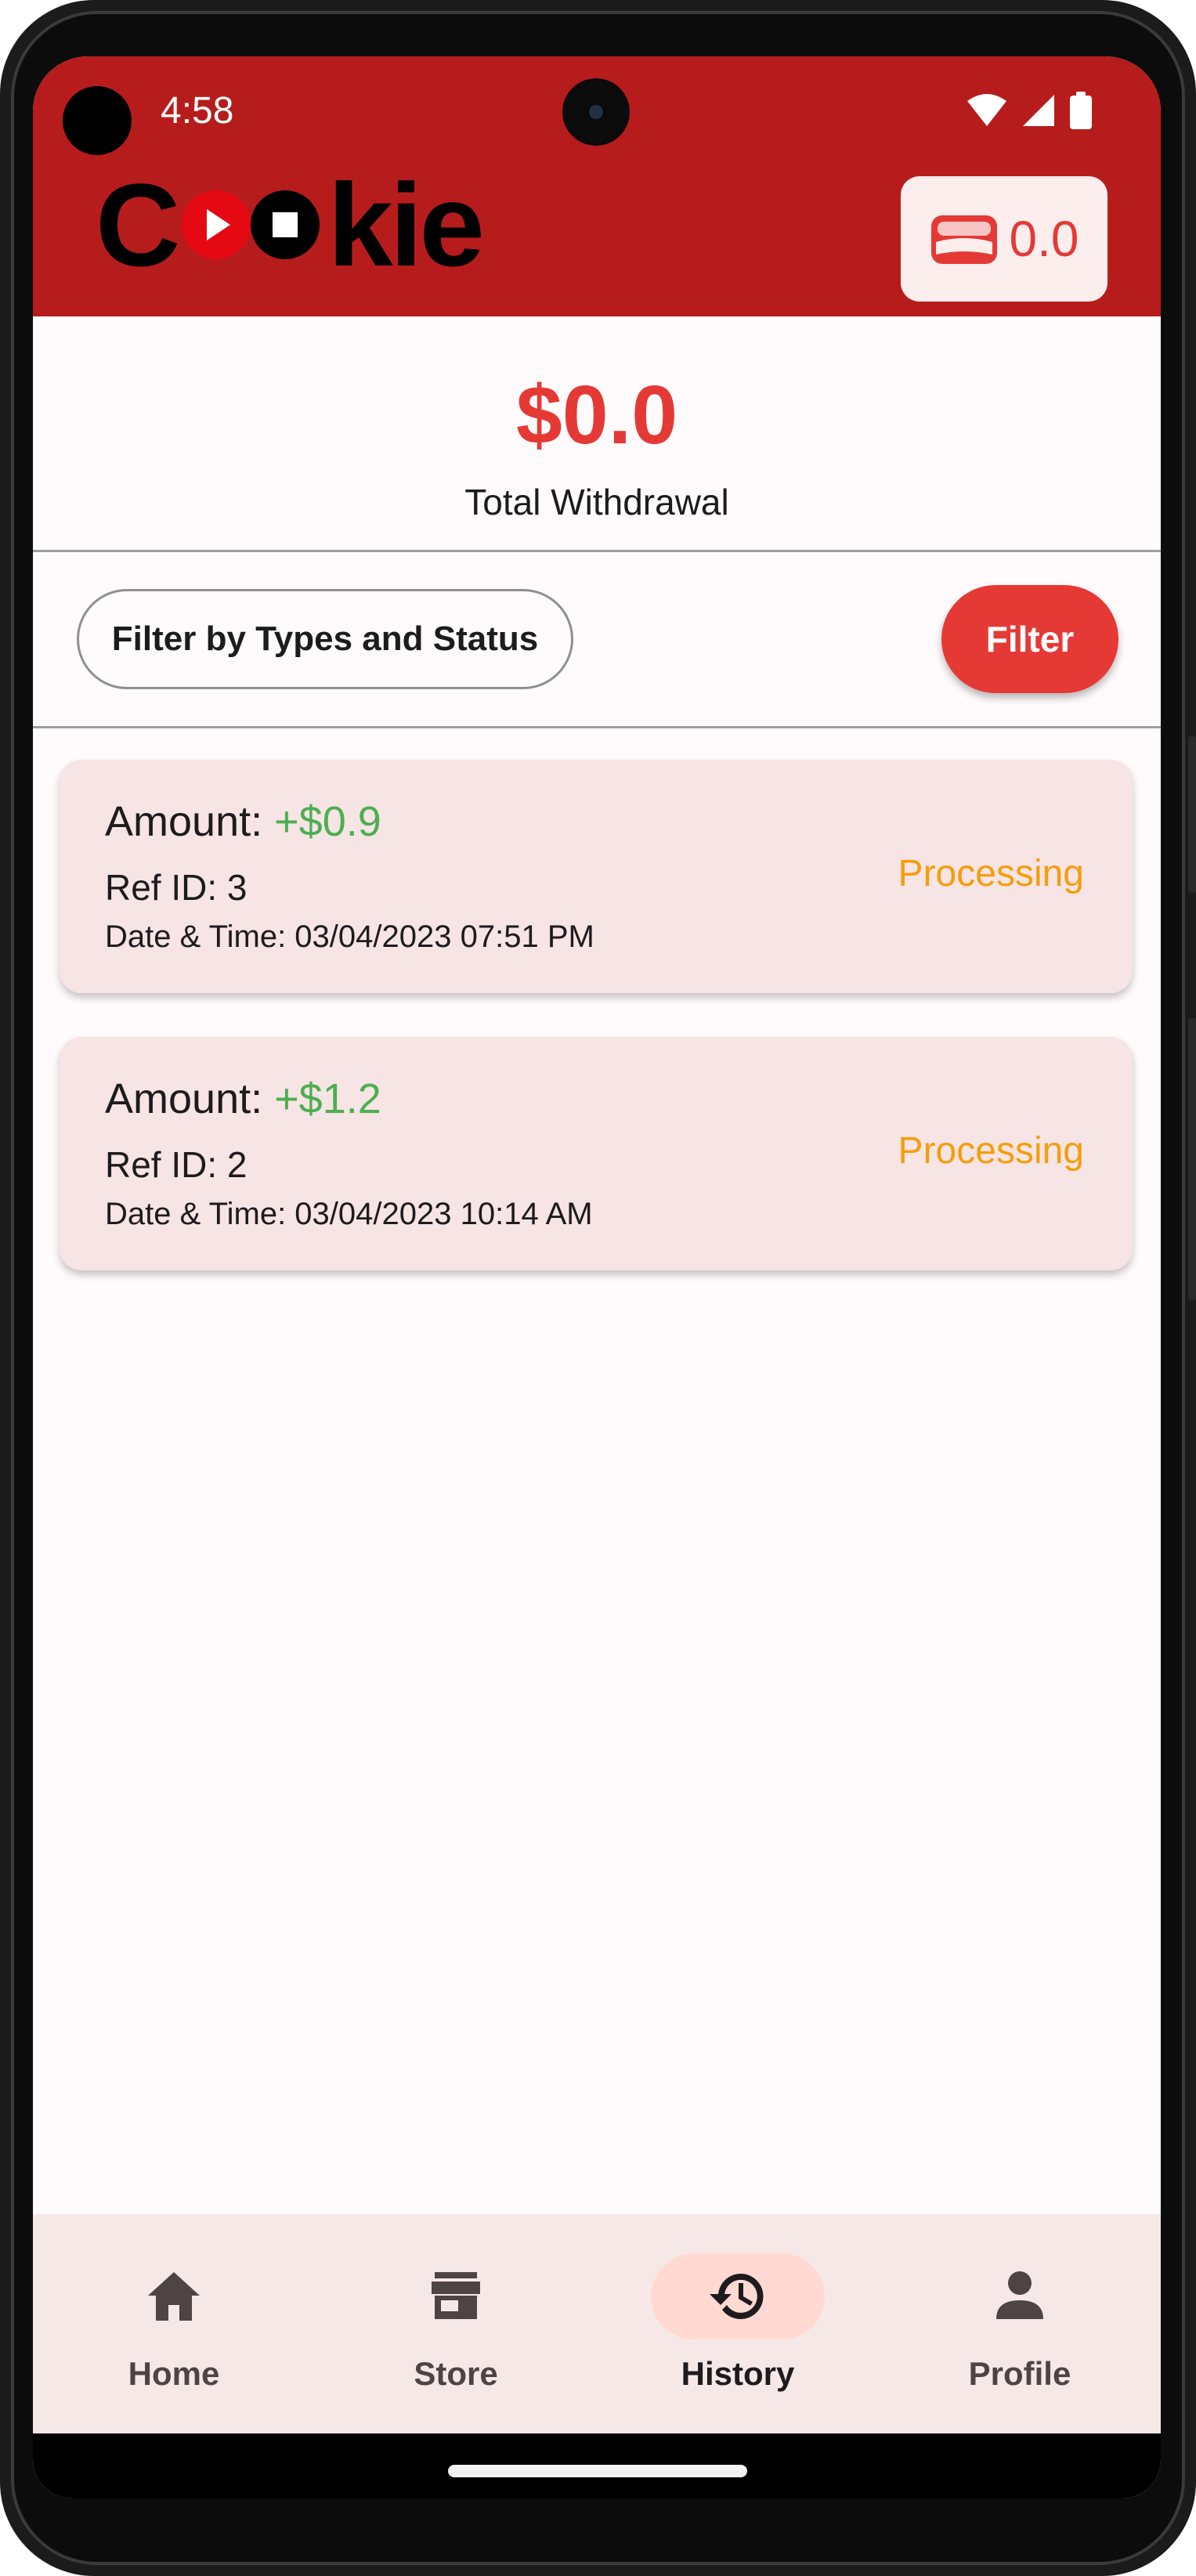 The height and width of the screenshot is (2576, 1196). What do you see at coordinates (986, 110) in the screenshot?
I see `wifi-icon` at bounding box center [986, 110].